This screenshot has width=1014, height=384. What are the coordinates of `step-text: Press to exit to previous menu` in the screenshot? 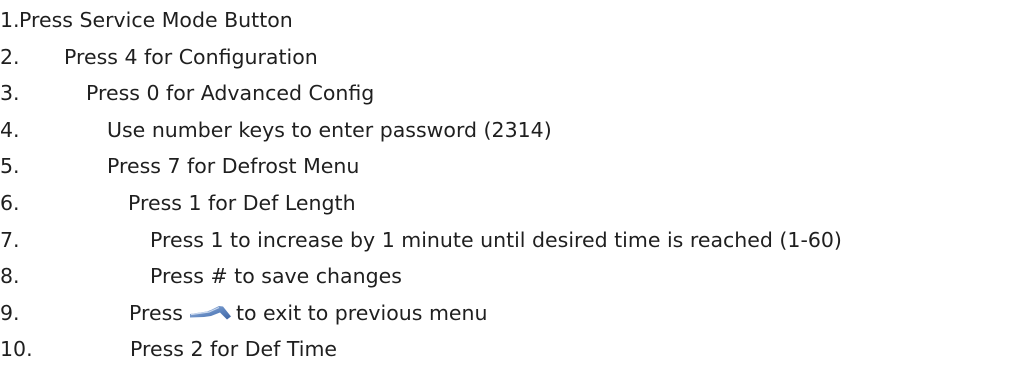 It's located at (308, 313).